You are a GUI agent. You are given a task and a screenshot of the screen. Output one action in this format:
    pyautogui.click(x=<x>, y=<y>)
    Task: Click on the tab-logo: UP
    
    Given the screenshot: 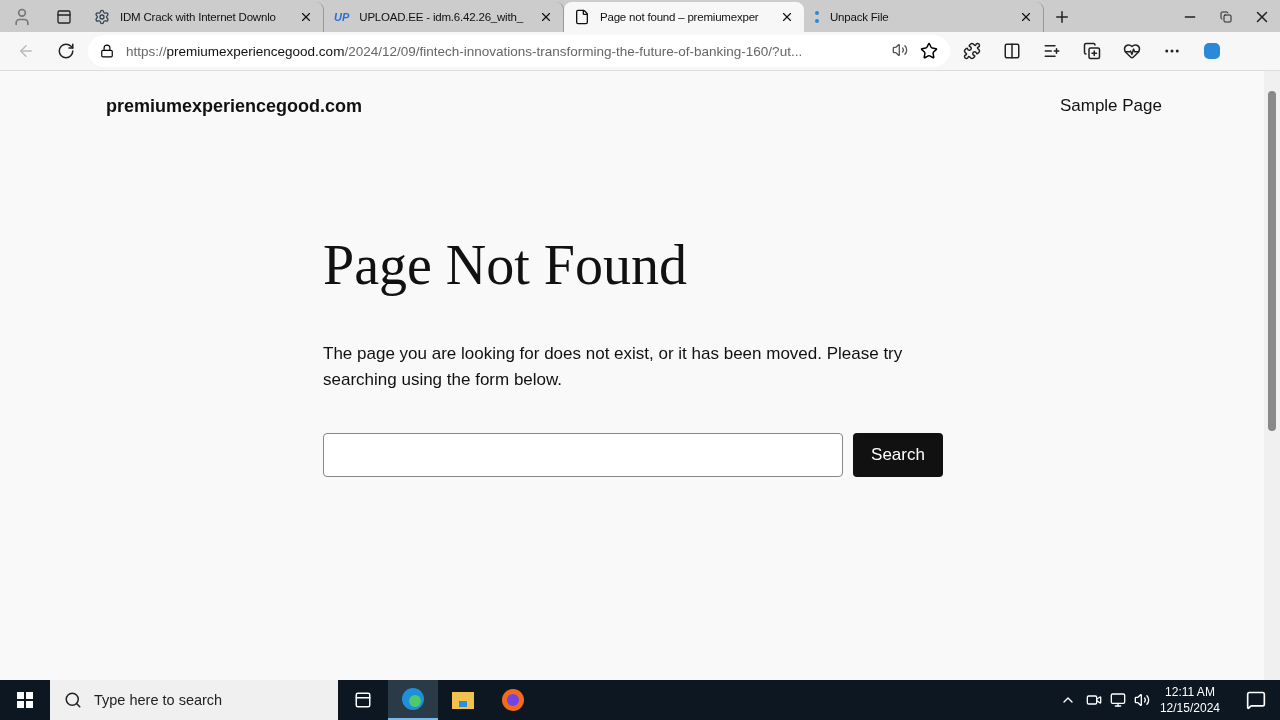 What is the action you would take?
    pyautogui.click(x=342, y=17)
    